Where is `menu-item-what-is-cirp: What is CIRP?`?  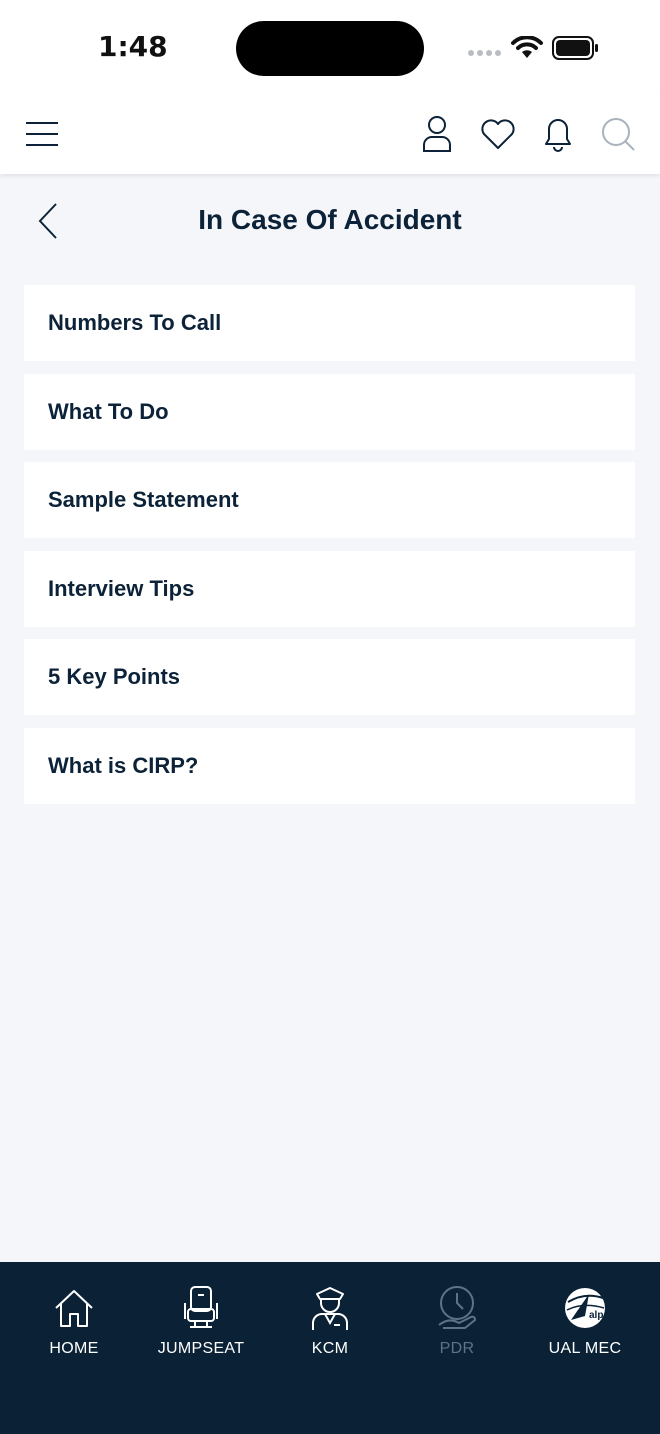
menu-item-what-is-cirp: What is CIRP? is located at coordinates (329, 765).